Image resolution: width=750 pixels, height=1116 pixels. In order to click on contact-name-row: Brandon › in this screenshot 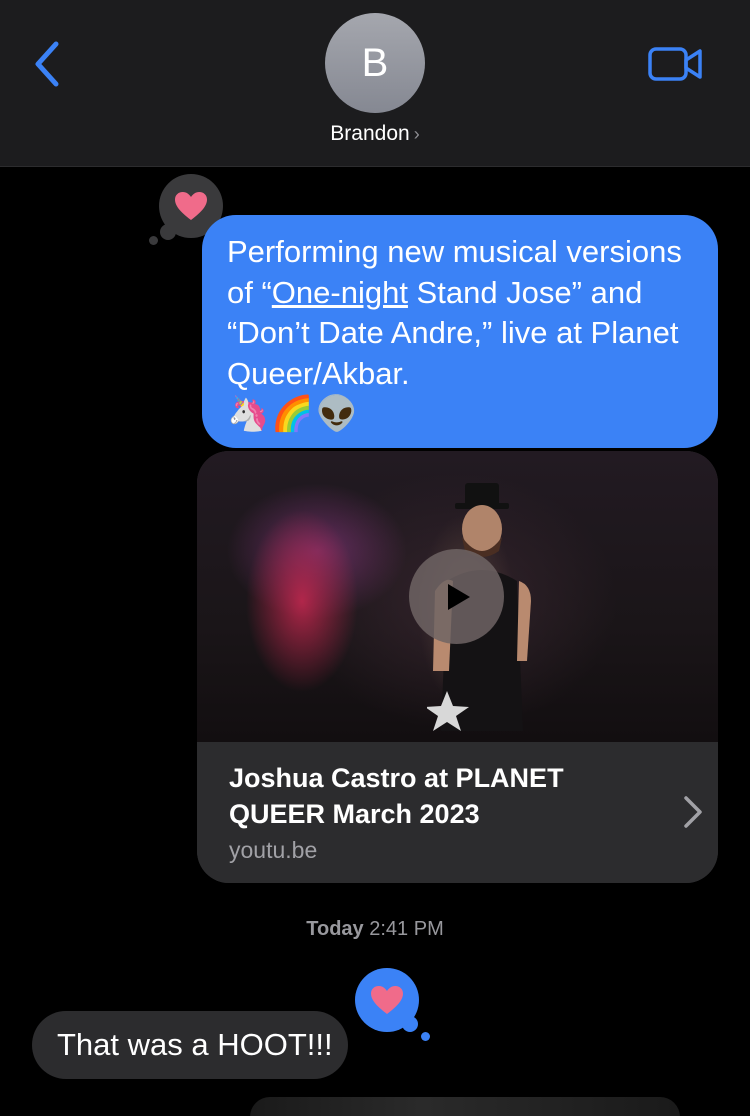, I will do `click(375, 134)`.